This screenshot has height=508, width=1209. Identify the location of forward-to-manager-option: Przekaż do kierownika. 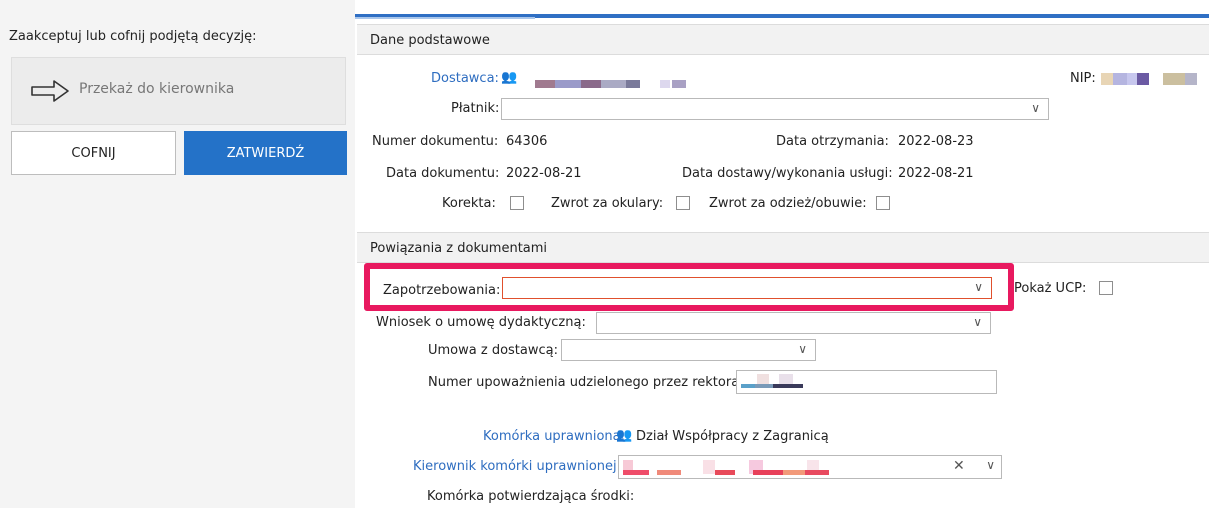
(178, 91).